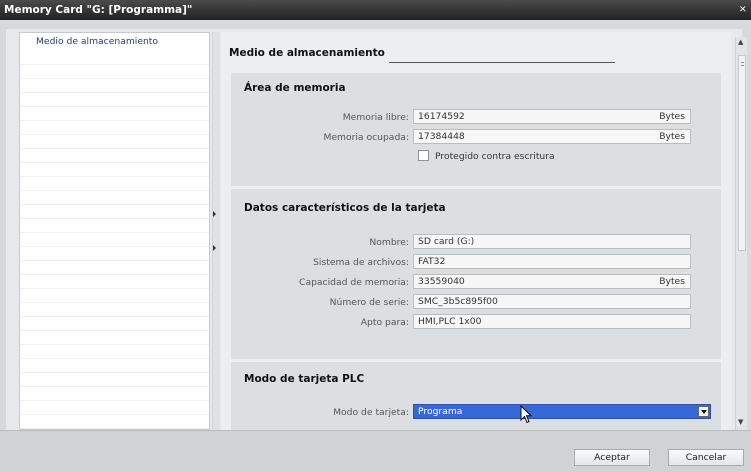  Describe the element at coordinates (612, 457) in the screenshot. I see `accept-button: Aceptar` at that location.